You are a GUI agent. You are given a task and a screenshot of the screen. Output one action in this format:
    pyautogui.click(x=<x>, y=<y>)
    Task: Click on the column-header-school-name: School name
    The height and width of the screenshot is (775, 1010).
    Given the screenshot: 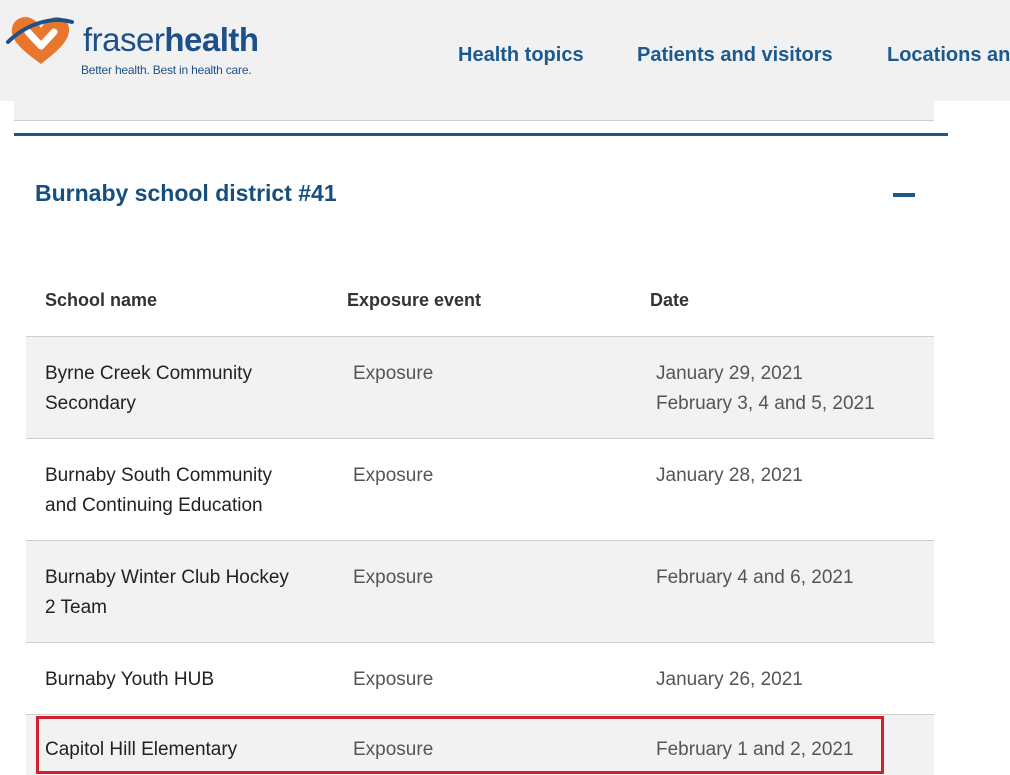 What is the action you would take?
    pyautogui.click(x=101, y=300)
    